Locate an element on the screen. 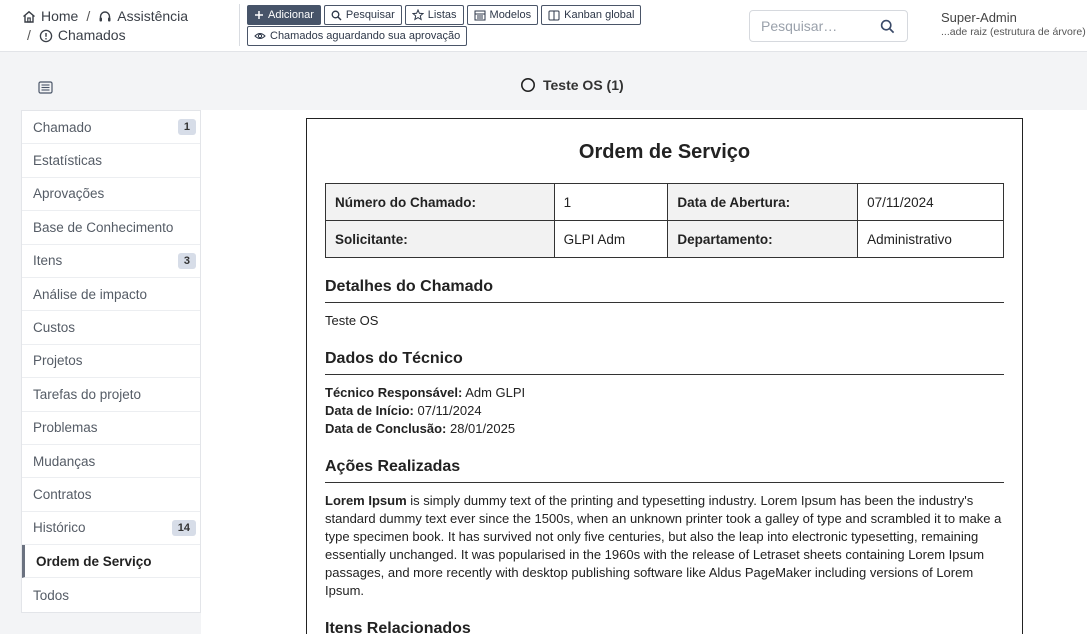 This screenshot has width=1087, height=634. technician-start-label: Data de Início: is located at coordinates (369, 410).